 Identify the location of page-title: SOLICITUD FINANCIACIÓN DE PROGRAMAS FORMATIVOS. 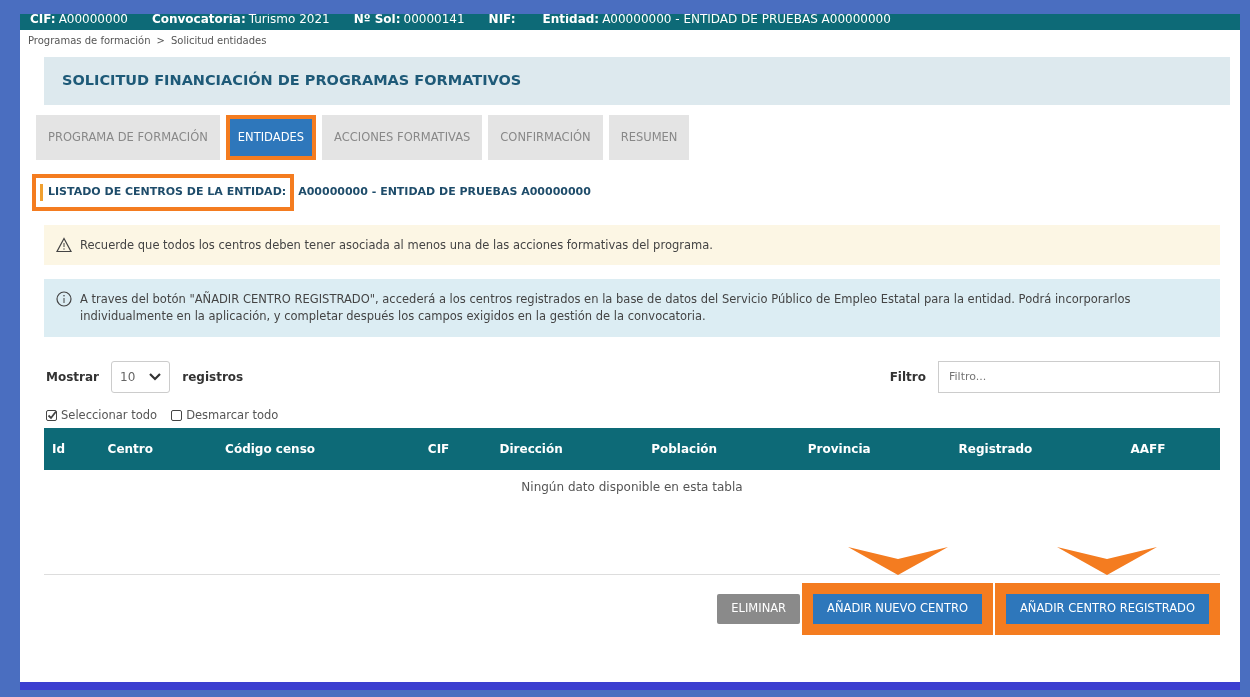
(637, 81).